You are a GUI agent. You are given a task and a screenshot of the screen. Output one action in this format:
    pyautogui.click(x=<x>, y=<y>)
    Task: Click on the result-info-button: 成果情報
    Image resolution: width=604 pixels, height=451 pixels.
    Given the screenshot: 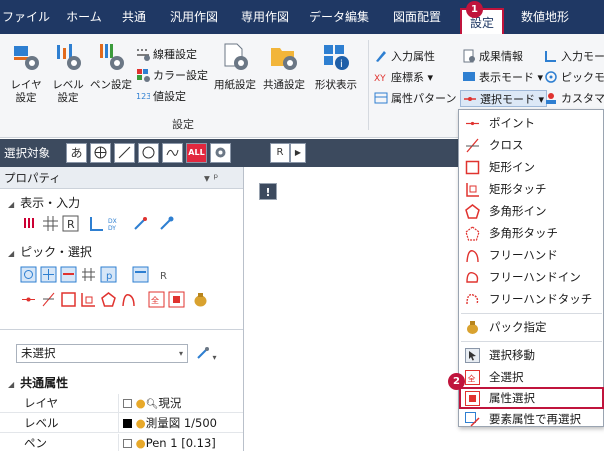 What is the action you would take?
    pyautogui.click(x=492, y=56)
    